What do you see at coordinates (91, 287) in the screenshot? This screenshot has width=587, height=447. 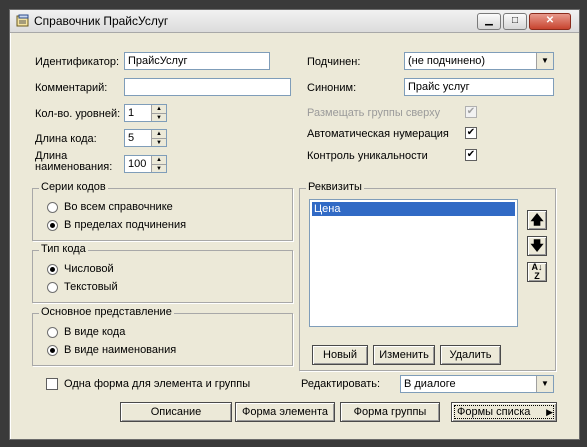 I see `code-type-opt2: Текстовый` at bounding box center [91, 287].